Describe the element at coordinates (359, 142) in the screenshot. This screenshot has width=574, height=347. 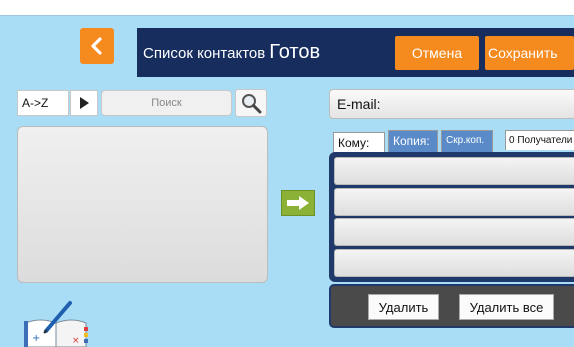
I see `tab-to: Кому:` at that location.